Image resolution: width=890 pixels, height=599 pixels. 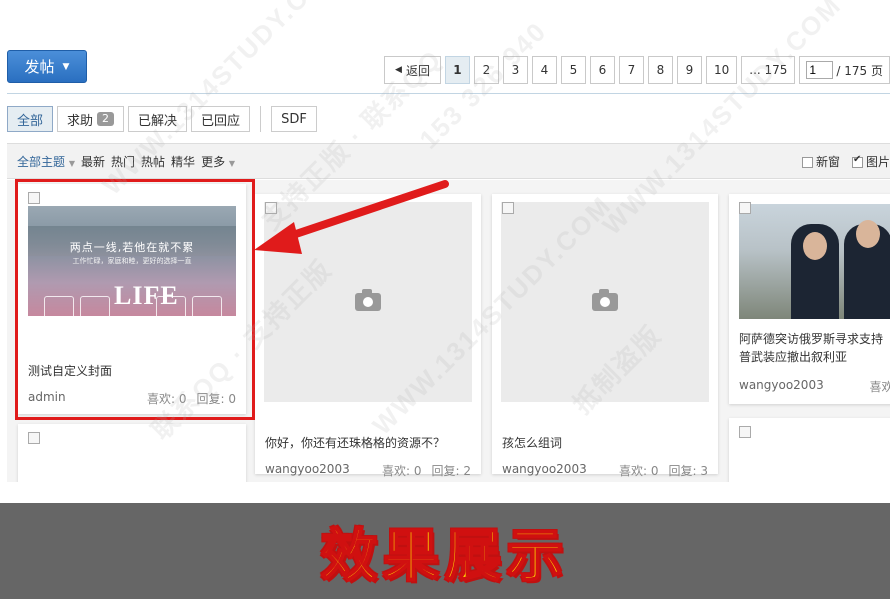 I want to click on thread-card: 阿萨德突访俄罗斯寻求支持普武装应撤出叙利亚 wangyoo2003 喜欢: 0, so click(x=809, y=299).